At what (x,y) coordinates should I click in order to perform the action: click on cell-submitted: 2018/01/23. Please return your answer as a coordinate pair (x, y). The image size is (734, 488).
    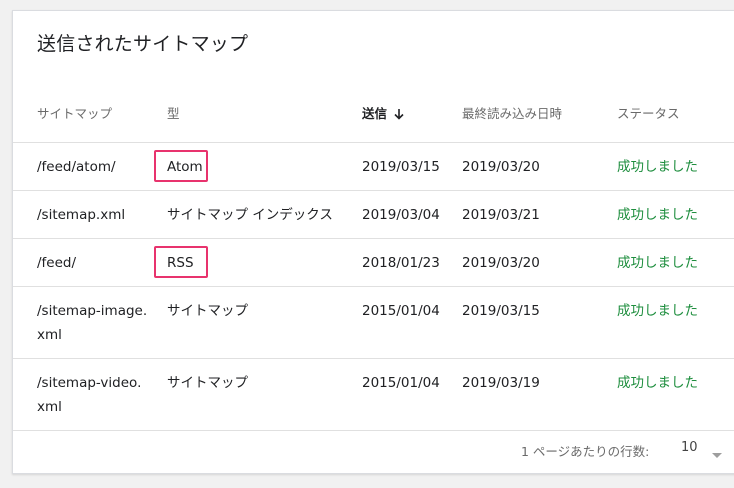
    Looking at the image, I should click on (401, 263).